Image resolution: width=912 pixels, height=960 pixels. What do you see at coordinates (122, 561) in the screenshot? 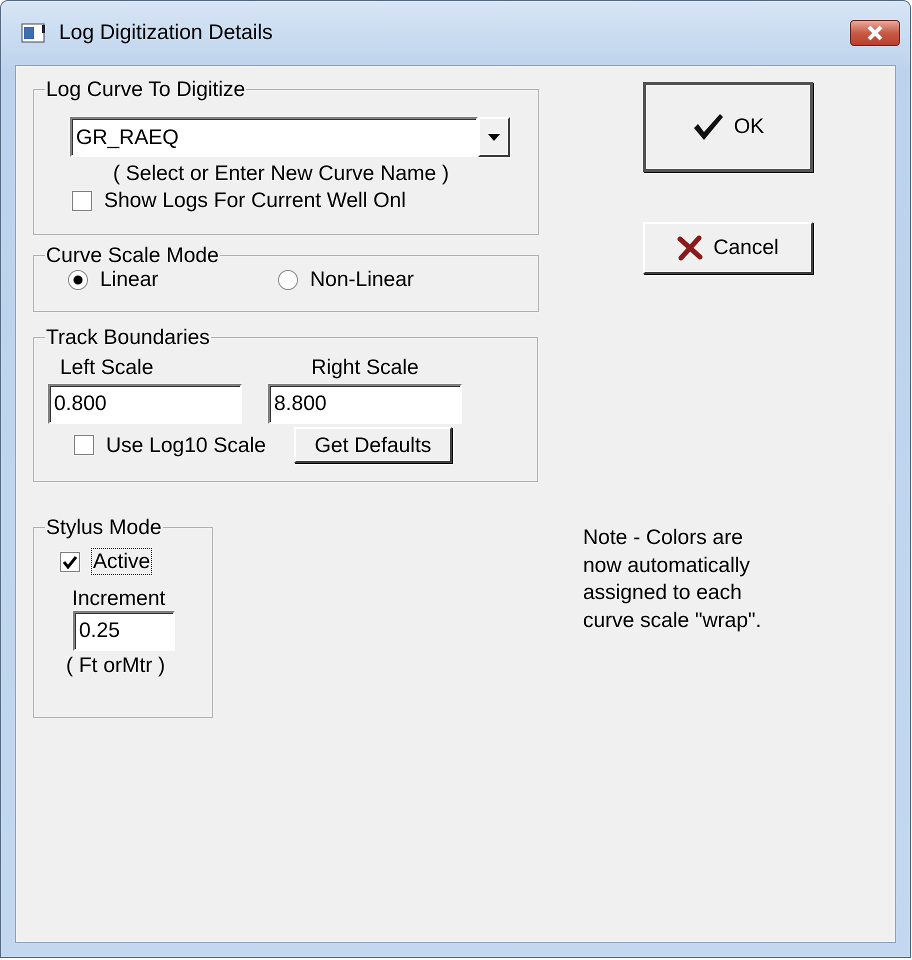
I see `checkbox-label: Active` at bounding box center [122, 561].